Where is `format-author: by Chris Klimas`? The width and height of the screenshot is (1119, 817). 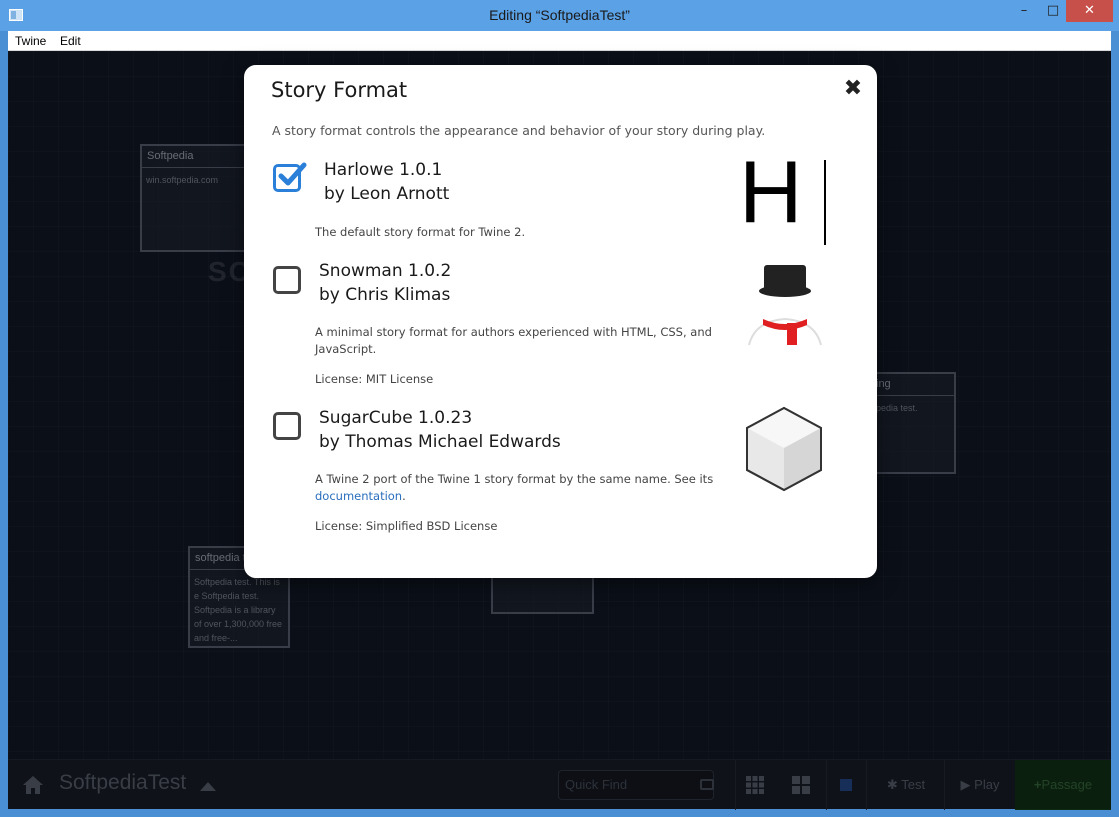
format-author: by Chris Klimas is located at coordinates (385, 295).